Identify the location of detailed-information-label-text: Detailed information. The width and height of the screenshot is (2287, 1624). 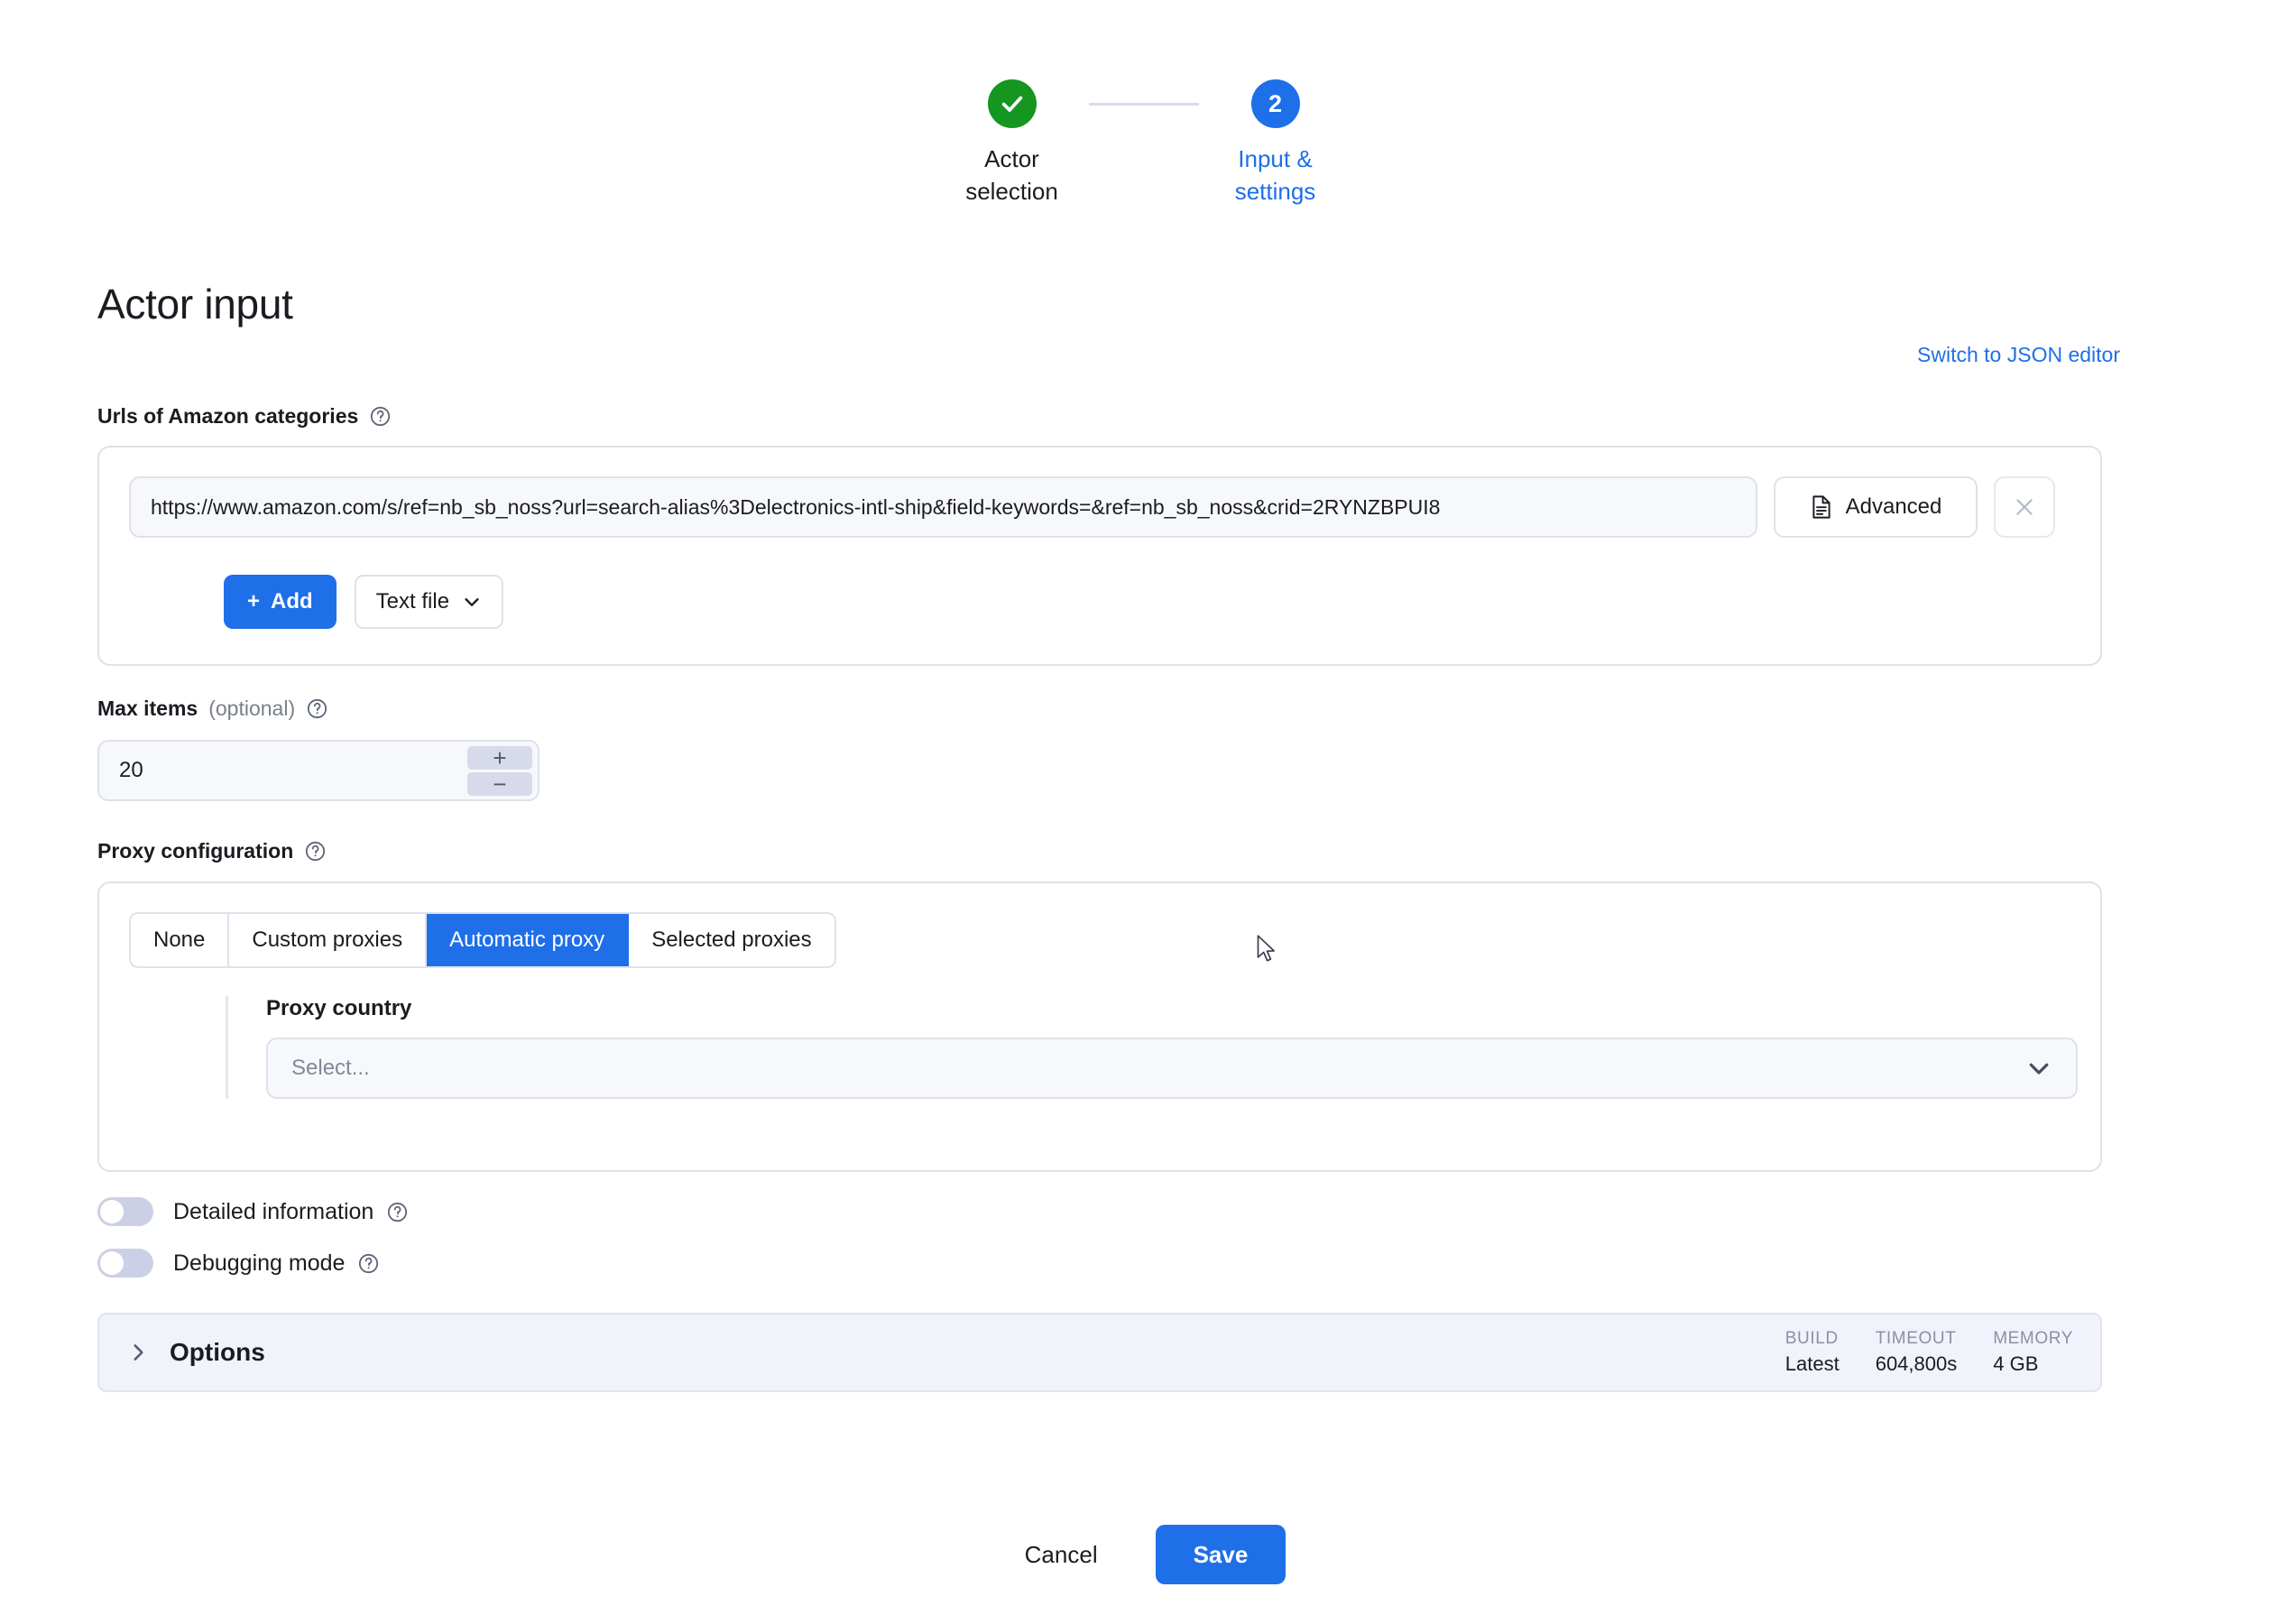
(273, 1211).